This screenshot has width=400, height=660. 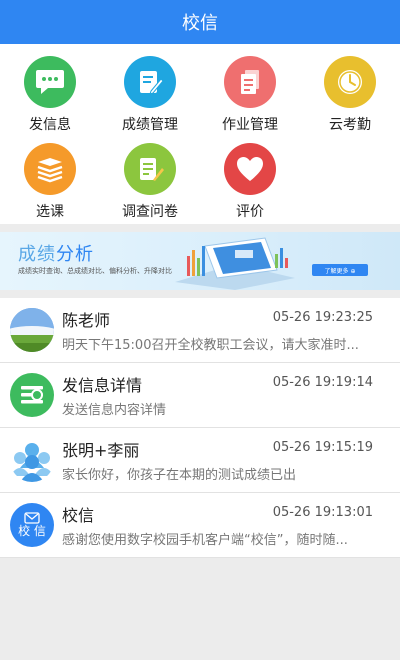 I want to click on message-time: 05-26 19:13:01, so click(x=322, y=512).